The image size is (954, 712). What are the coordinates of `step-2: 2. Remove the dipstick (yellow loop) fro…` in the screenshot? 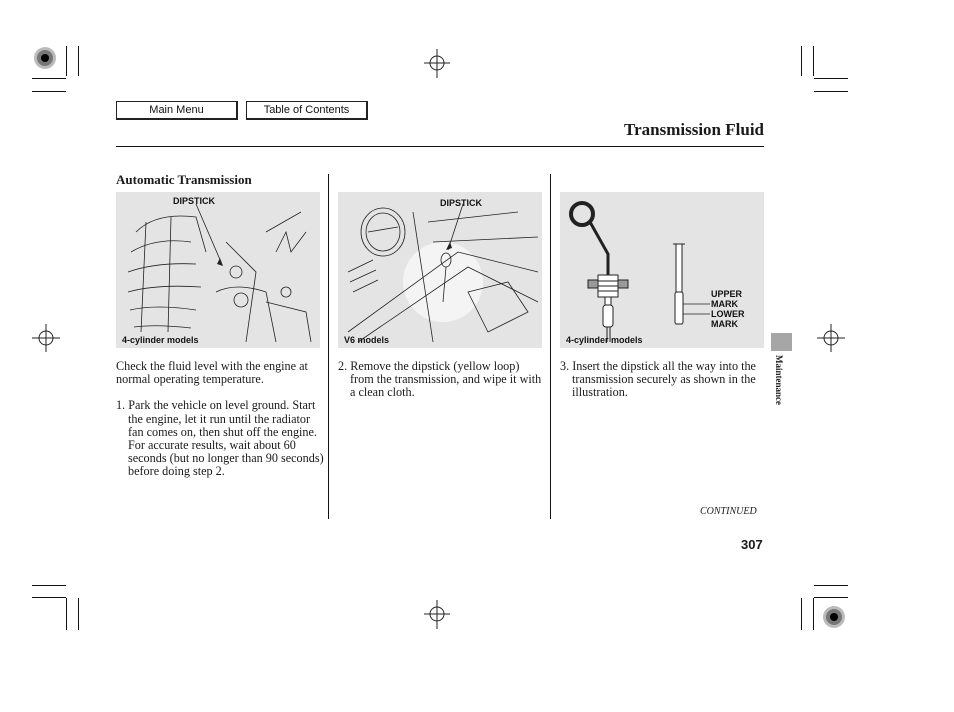 It's located at (440, 379).